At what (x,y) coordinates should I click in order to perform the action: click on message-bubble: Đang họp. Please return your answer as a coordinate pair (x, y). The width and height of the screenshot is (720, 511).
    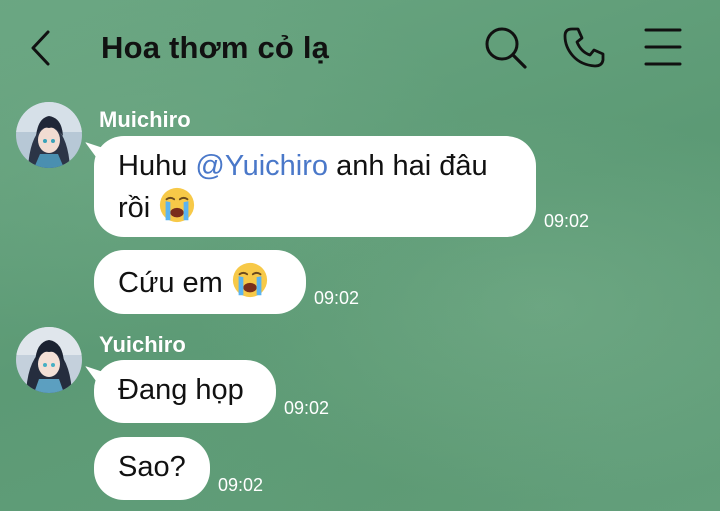
    Looking at the image, I should click on (185, 391).